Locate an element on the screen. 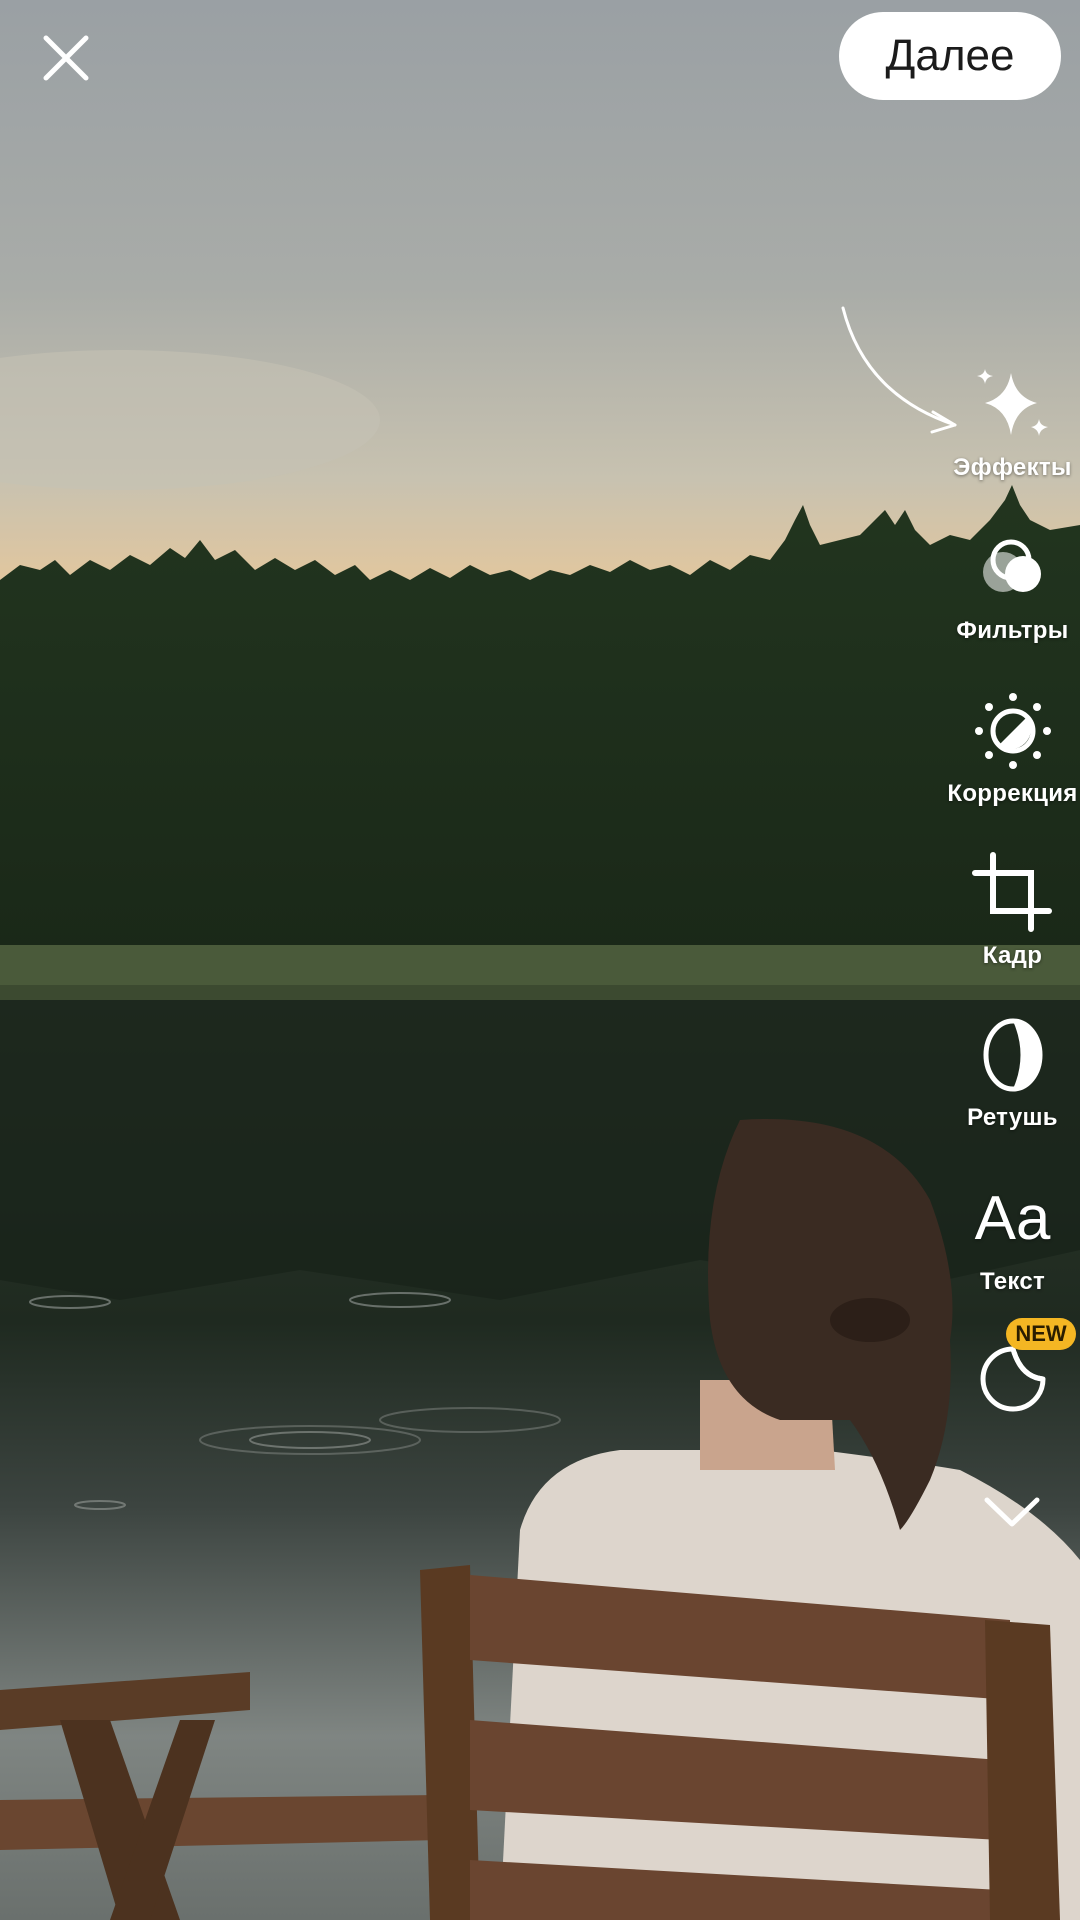  close-icon is located at coordinates (66, 58).